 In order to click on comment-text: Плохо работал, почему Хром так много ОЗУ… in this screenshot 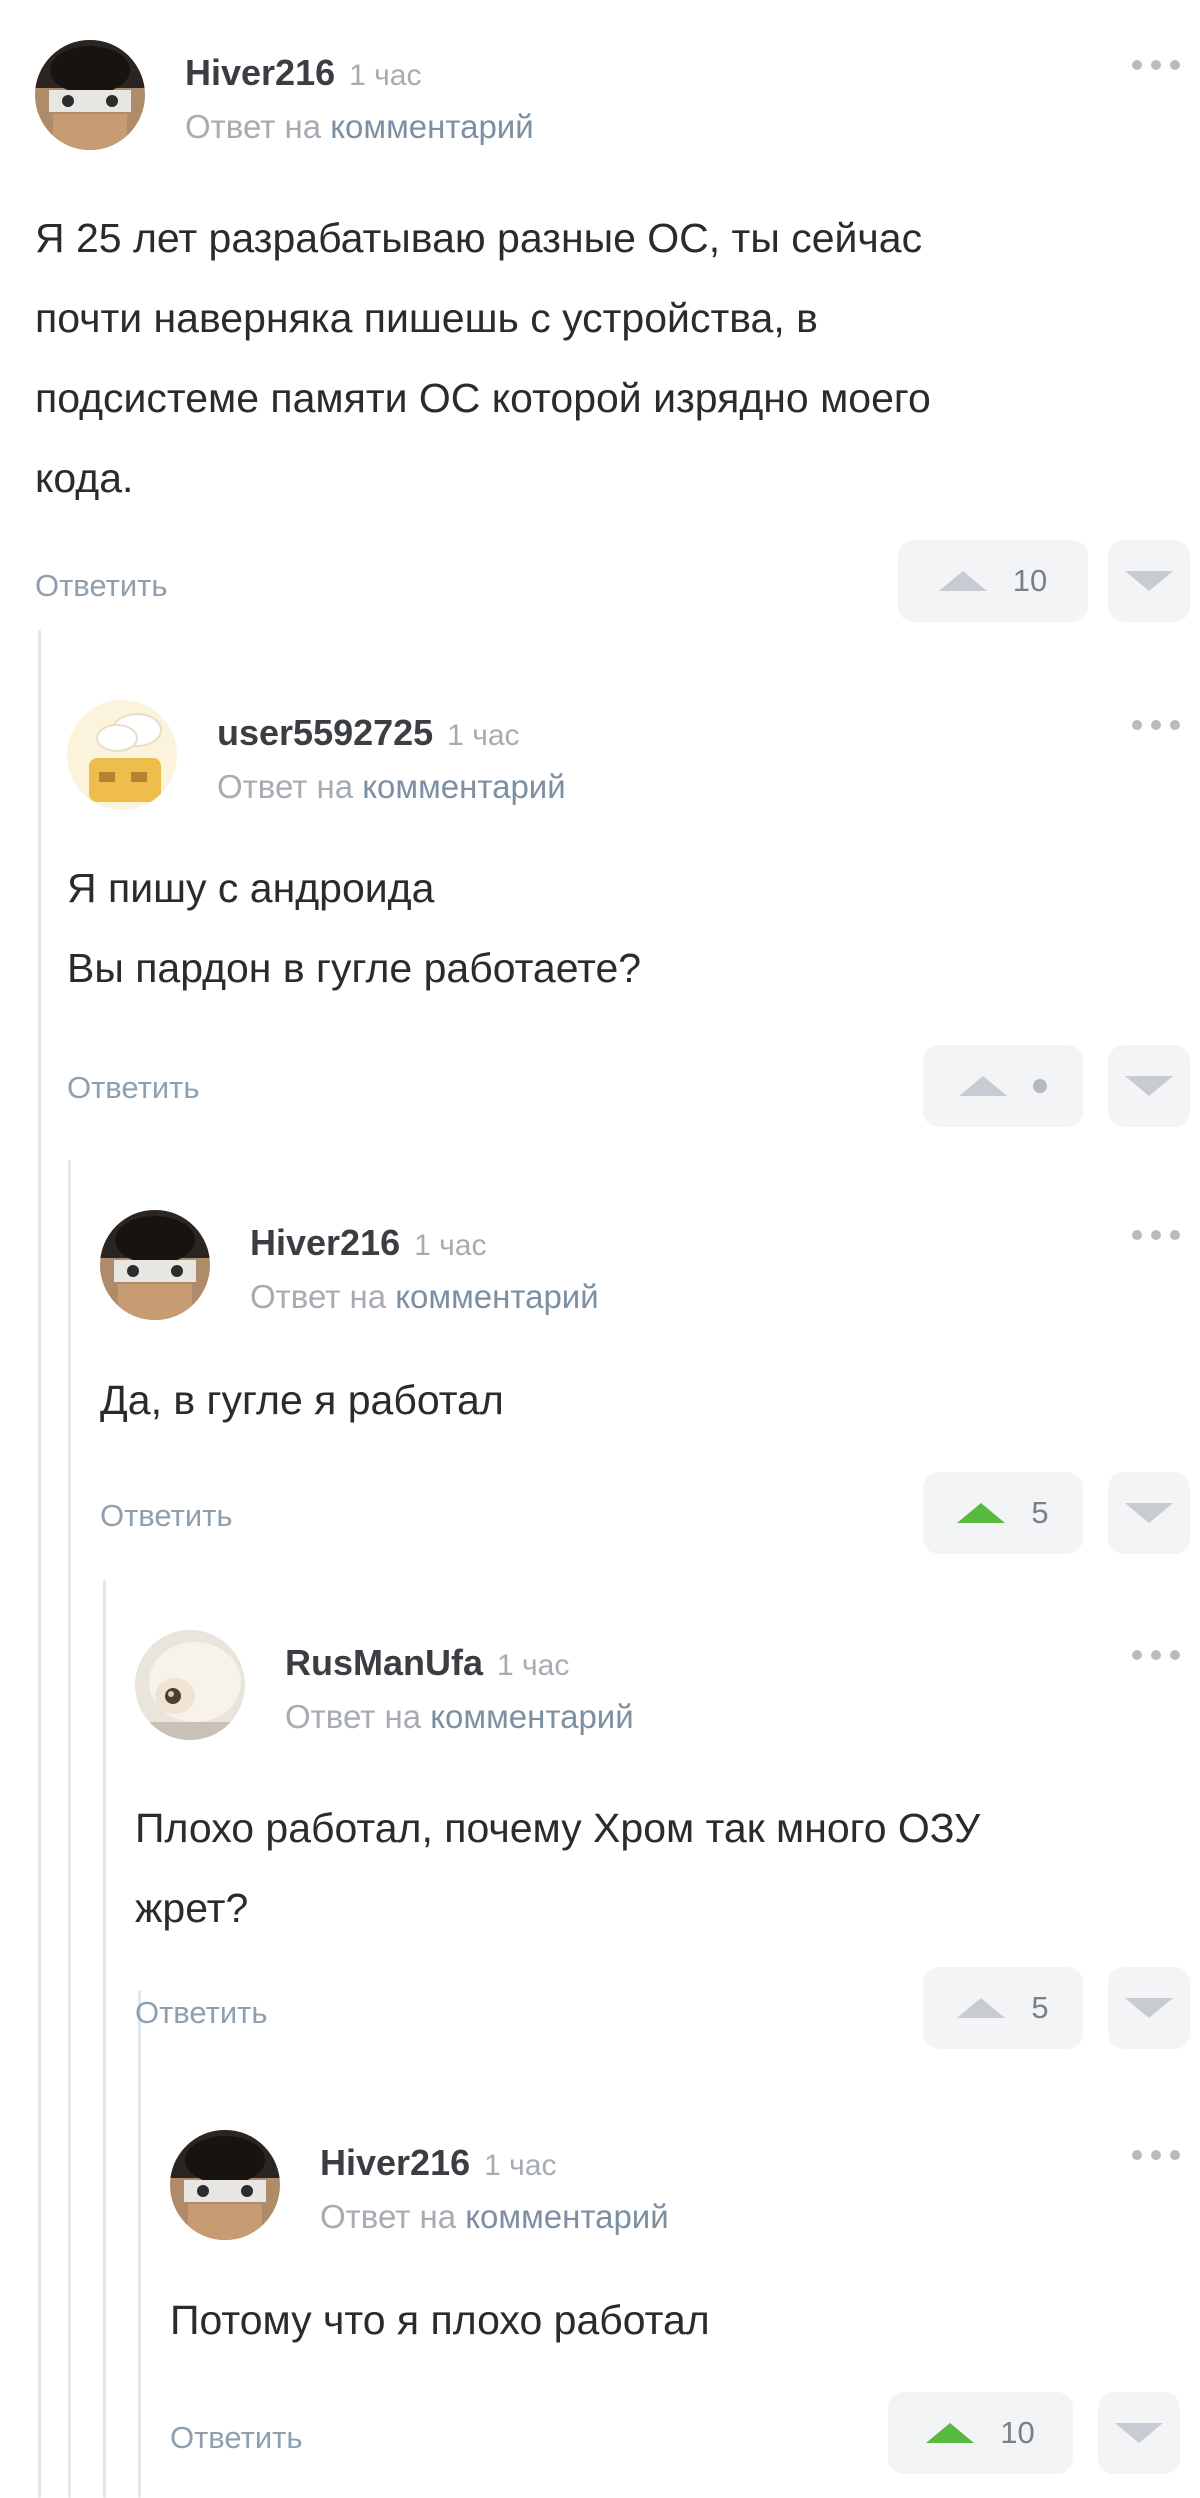, I will do `click(647, 1868)`.